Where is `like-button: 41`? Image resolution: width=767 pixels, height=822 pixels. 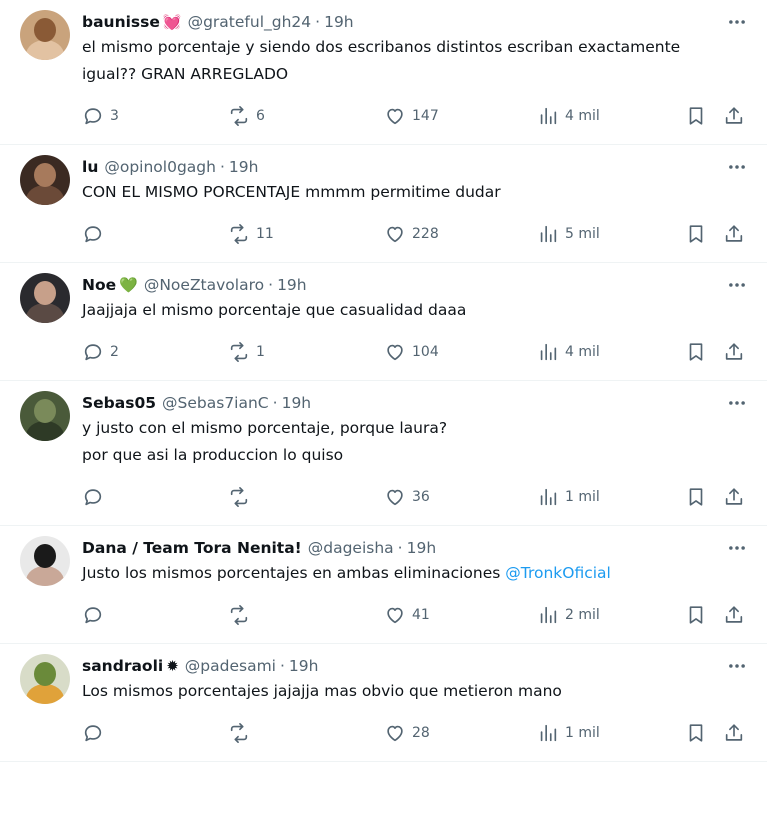 like-button: 41 is located at coordinates (407, 615).